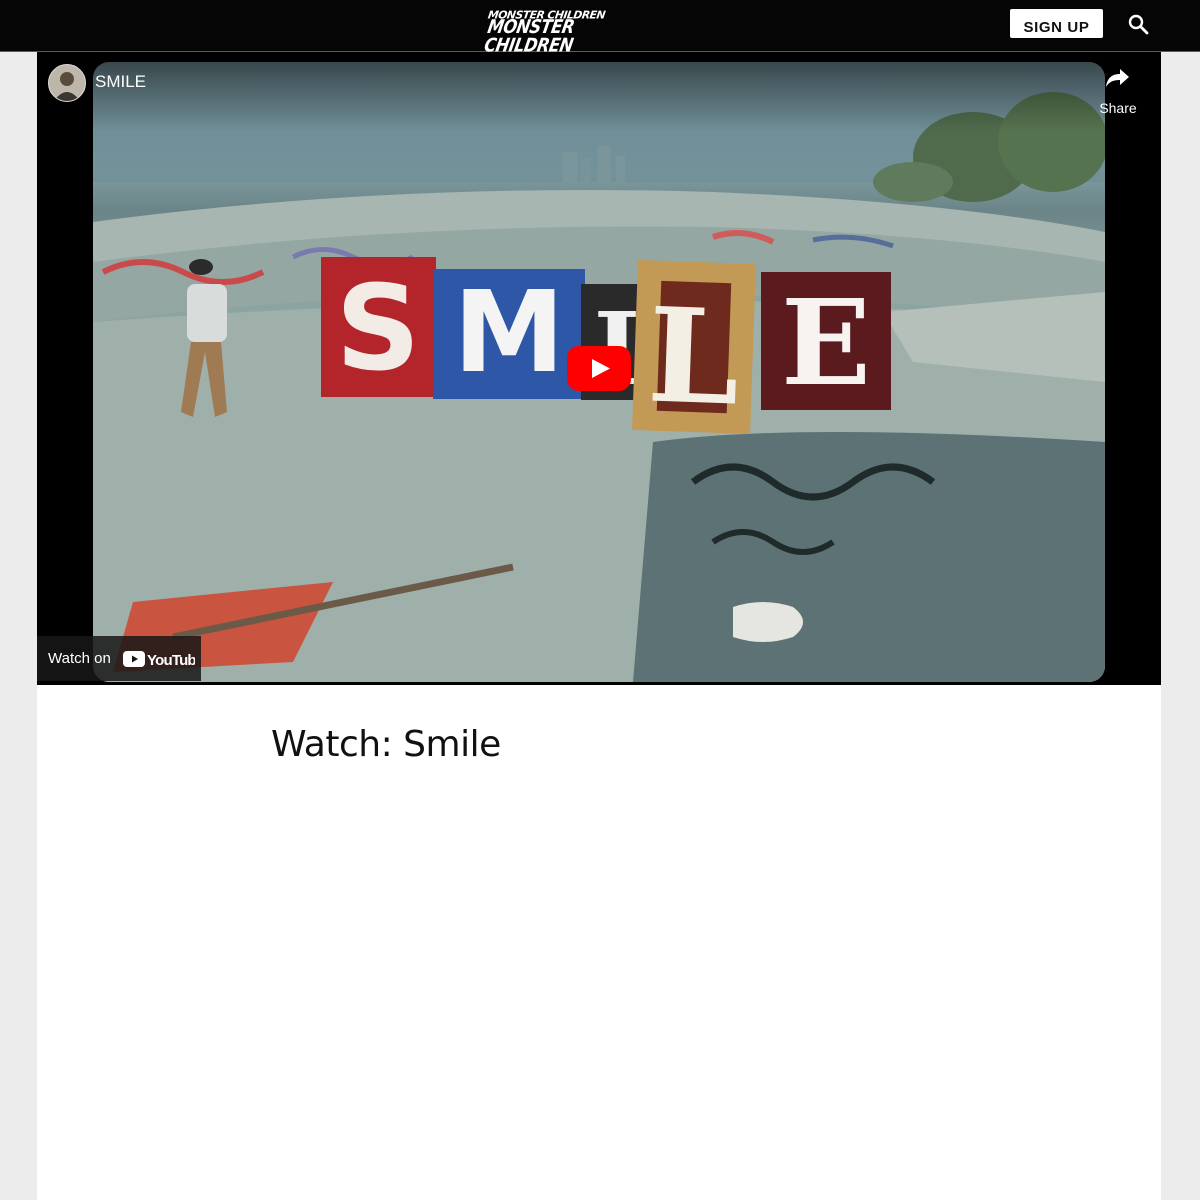 The width and height of the screenshot is (1200, 1200). Describe the element at coordinates (1118, 108) in the screenshot. I see `share-label: Share` at that location.